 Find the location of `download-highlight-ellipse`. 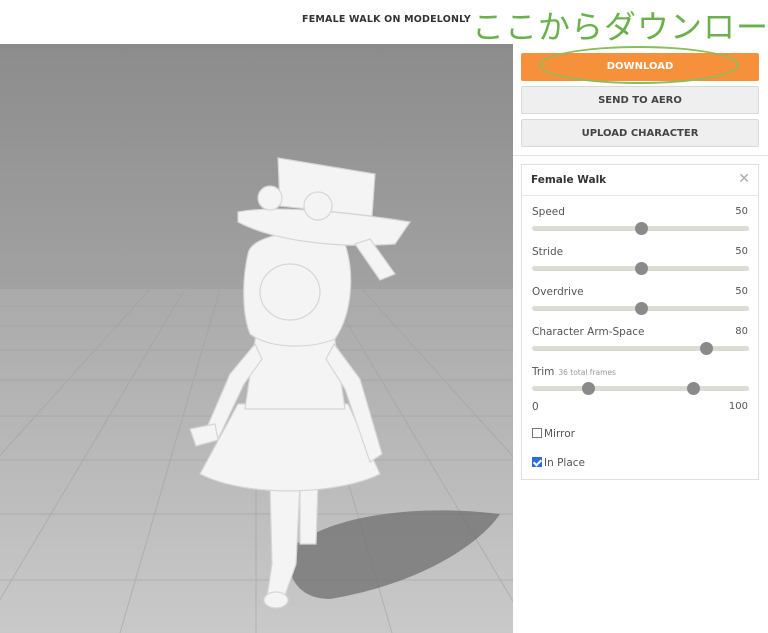

download-highlight-ellipse is located at coordinates (639, 65).